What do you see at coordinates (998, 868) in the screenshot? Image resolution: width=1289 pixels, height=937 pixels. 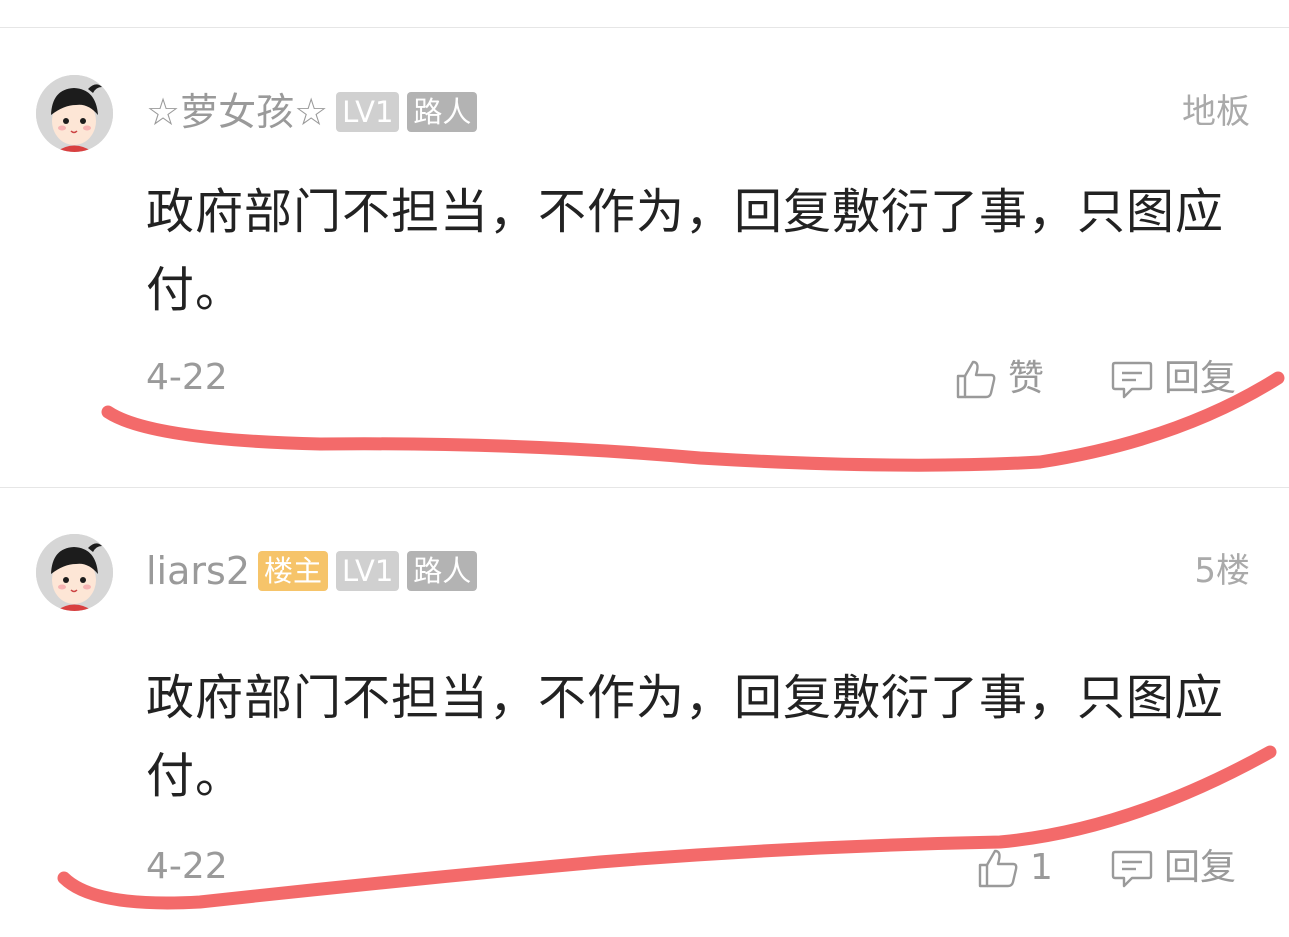 I see `thumbs-up-icon` at bounding box center [998, 868].